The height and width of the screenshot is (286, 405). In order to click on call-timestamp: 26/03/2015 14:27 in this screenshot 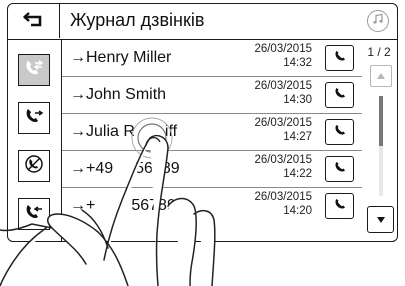, I will do `click(283, 130)`.